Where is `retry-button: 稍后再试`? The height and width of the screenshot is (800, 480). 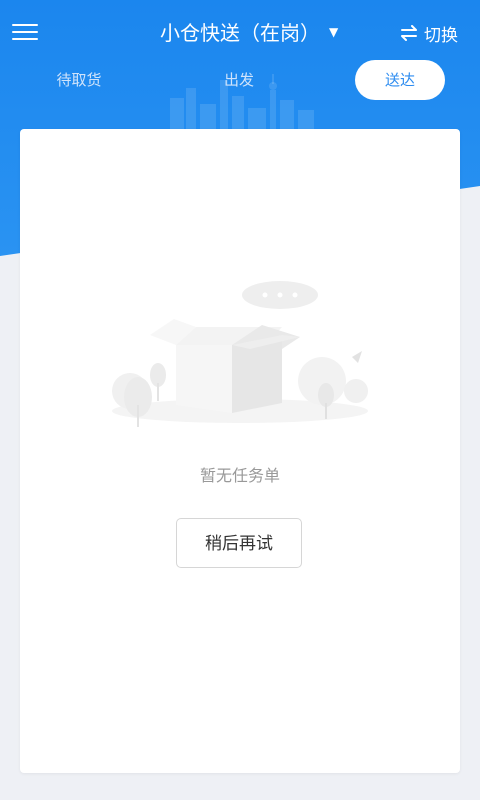
retry-button: 稍后再试 is located at coordinates (239, 543).